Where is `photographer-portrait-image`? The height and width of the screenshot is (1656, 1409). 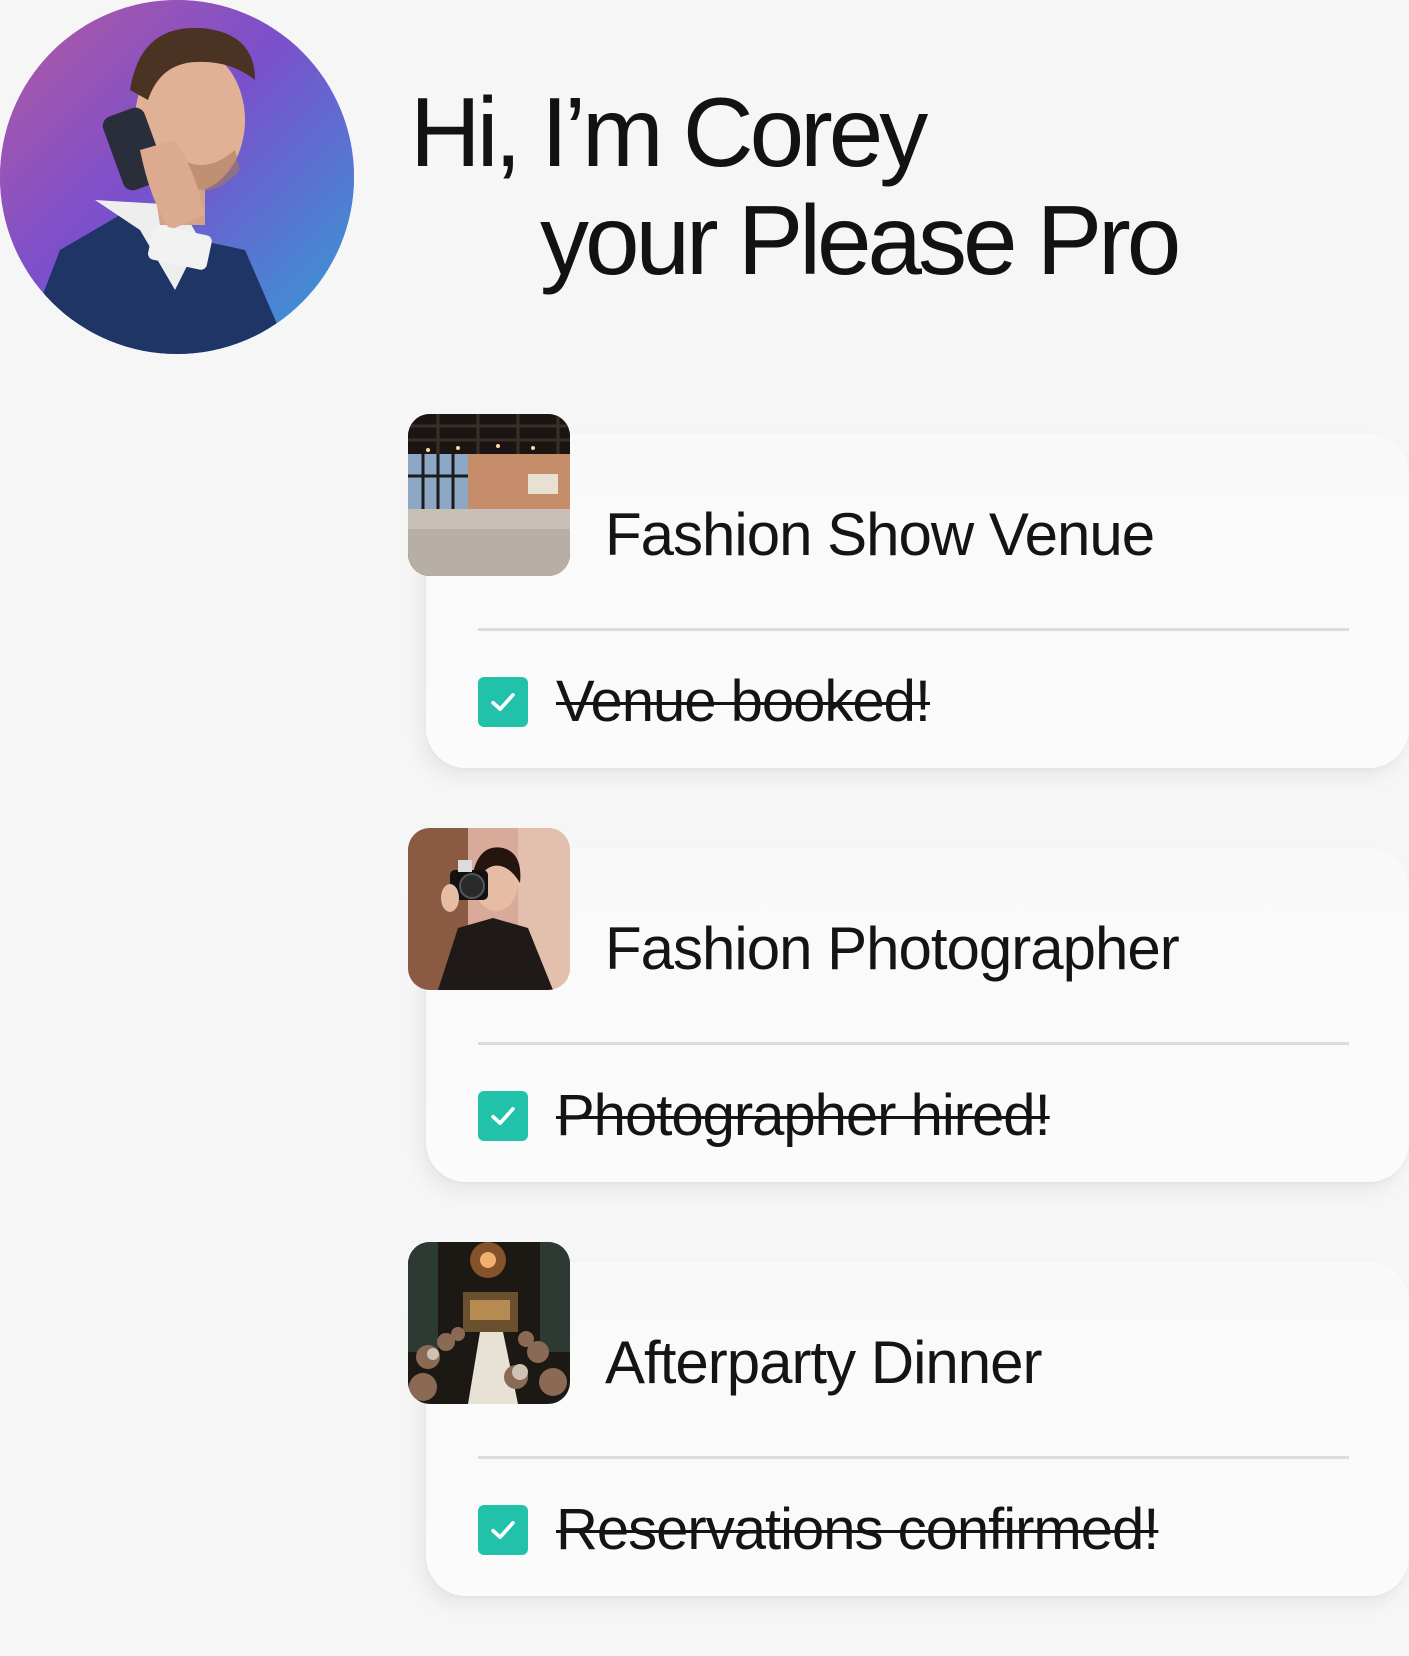
photographer-portrait-image is located at coordinates (489, 909).